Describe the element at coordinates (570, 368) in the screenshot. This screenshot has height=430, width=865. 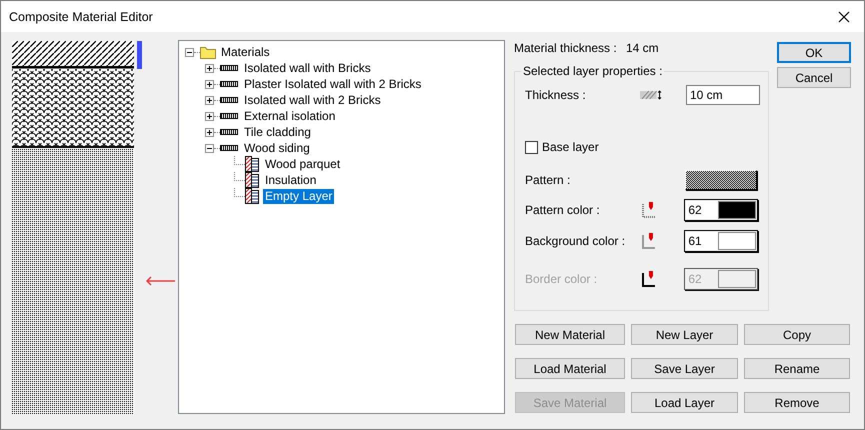
I see `action-button: Load Material` at that location.